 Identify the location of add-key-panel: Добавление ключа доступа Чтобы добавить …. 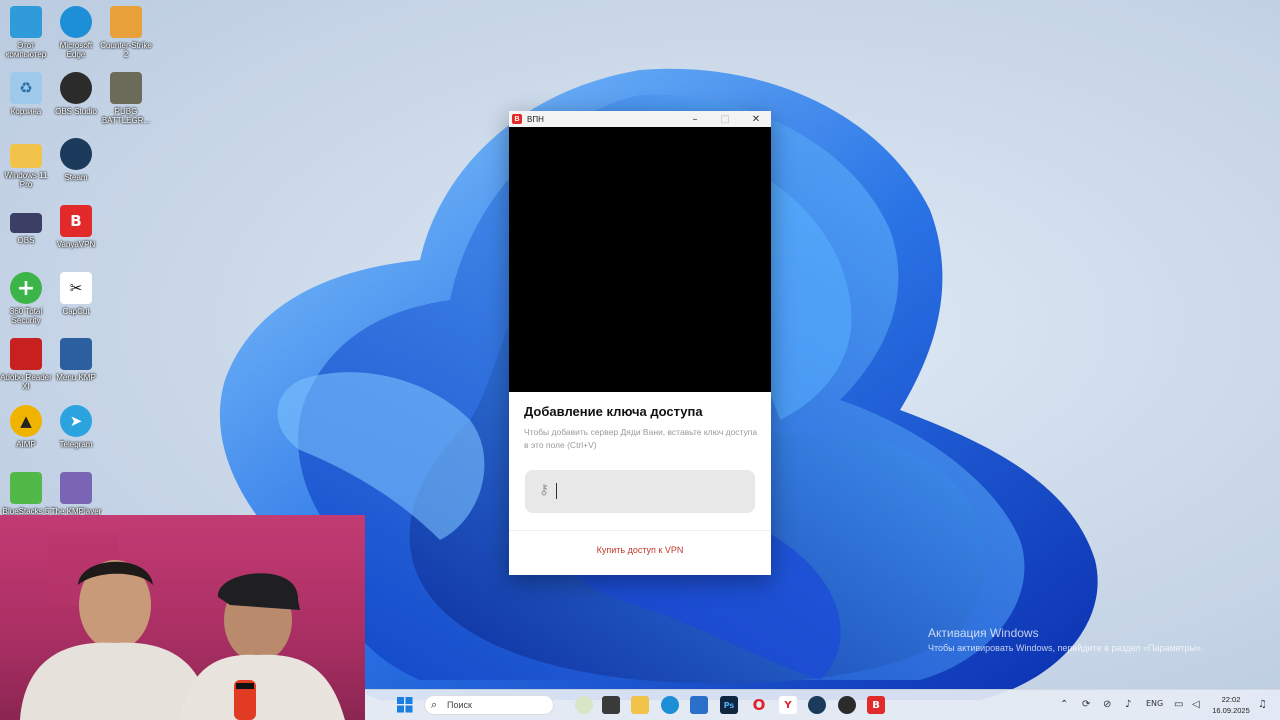
(640, 483).